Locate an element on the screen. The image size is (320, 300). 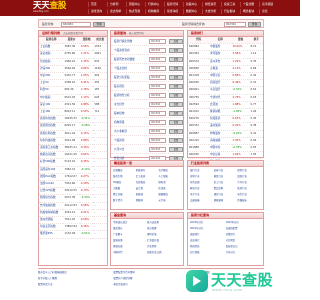
table-row: 台湾加权指数 20112.63 0.58% - is located at coordinates (73, 206).